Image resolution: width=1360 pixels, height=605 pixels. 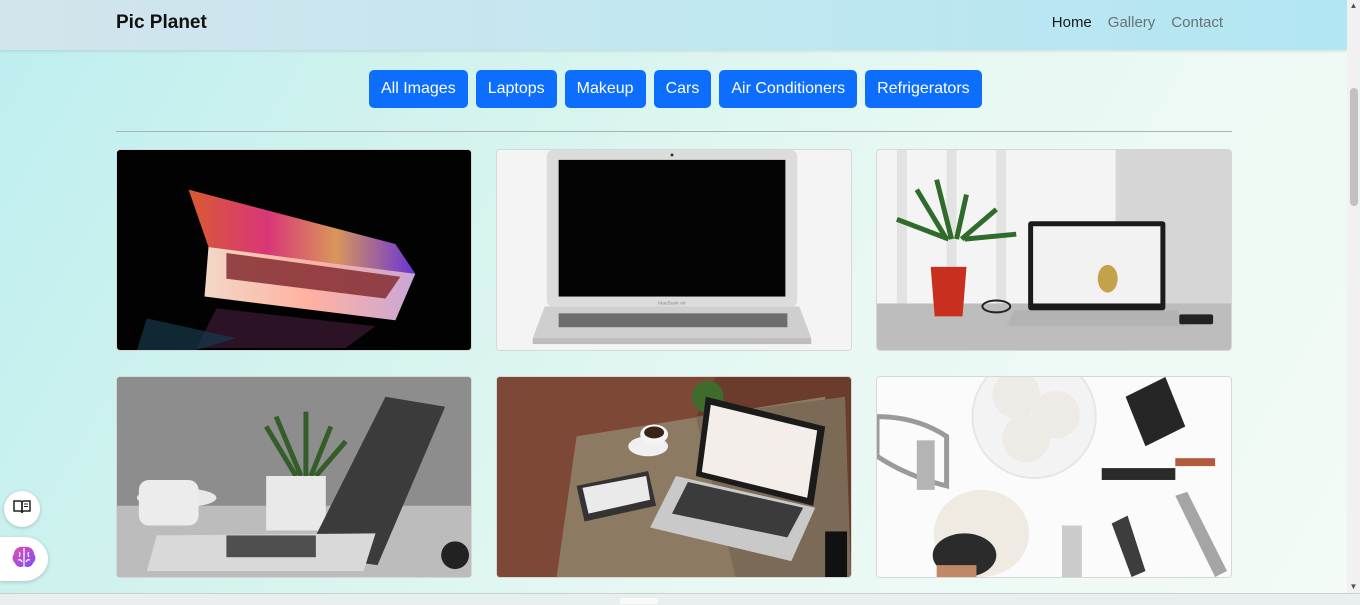 I want to click on filter-laptops-button: Laptops, so click(x=516, y=89).